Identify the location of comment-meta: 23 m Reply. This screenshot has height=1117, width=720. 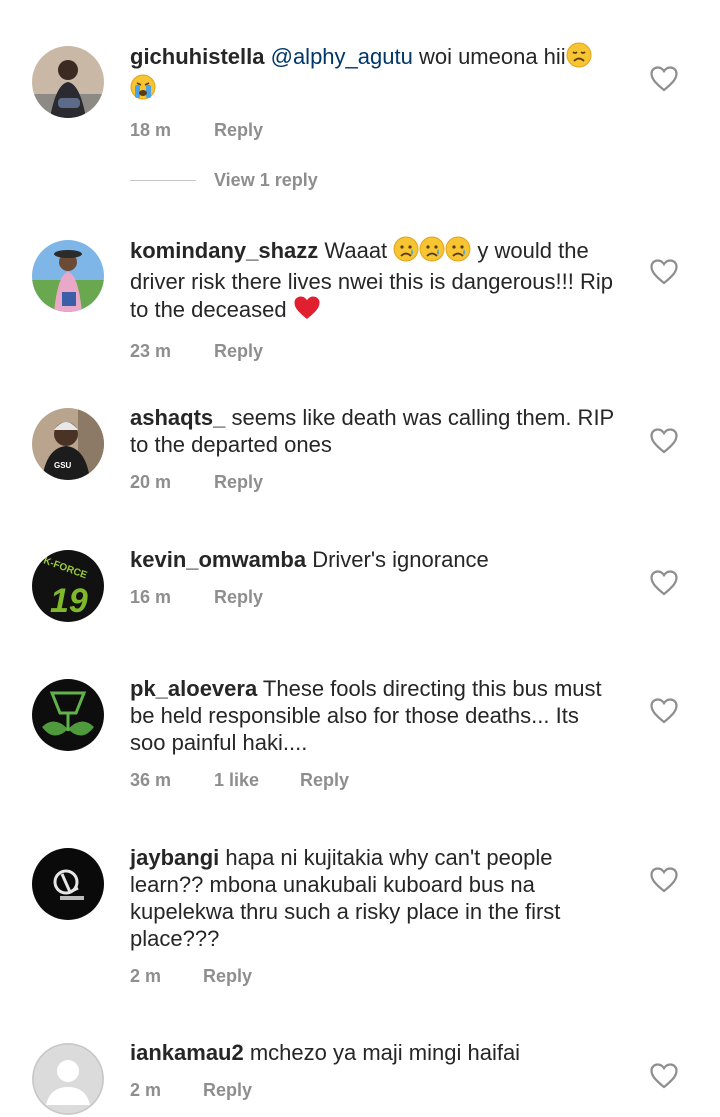
(375, 351).